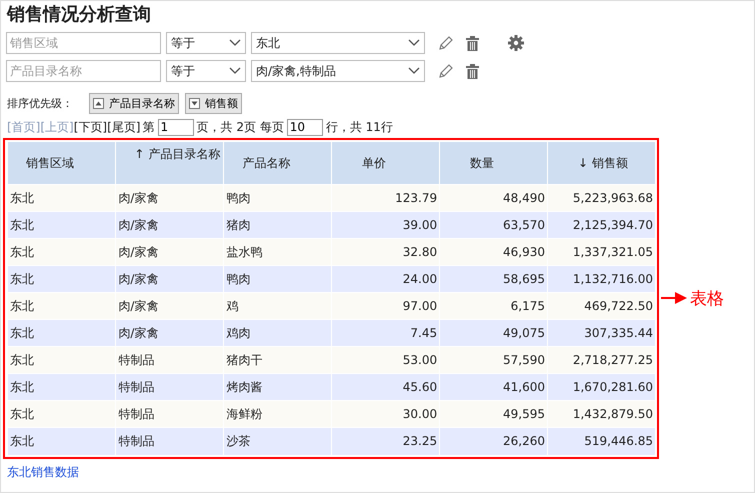  What do you see at coordinates (240, 127) in the screenshot?
I see `pager-text: 页，共 2页 每页` at bounding box center [240, 127].